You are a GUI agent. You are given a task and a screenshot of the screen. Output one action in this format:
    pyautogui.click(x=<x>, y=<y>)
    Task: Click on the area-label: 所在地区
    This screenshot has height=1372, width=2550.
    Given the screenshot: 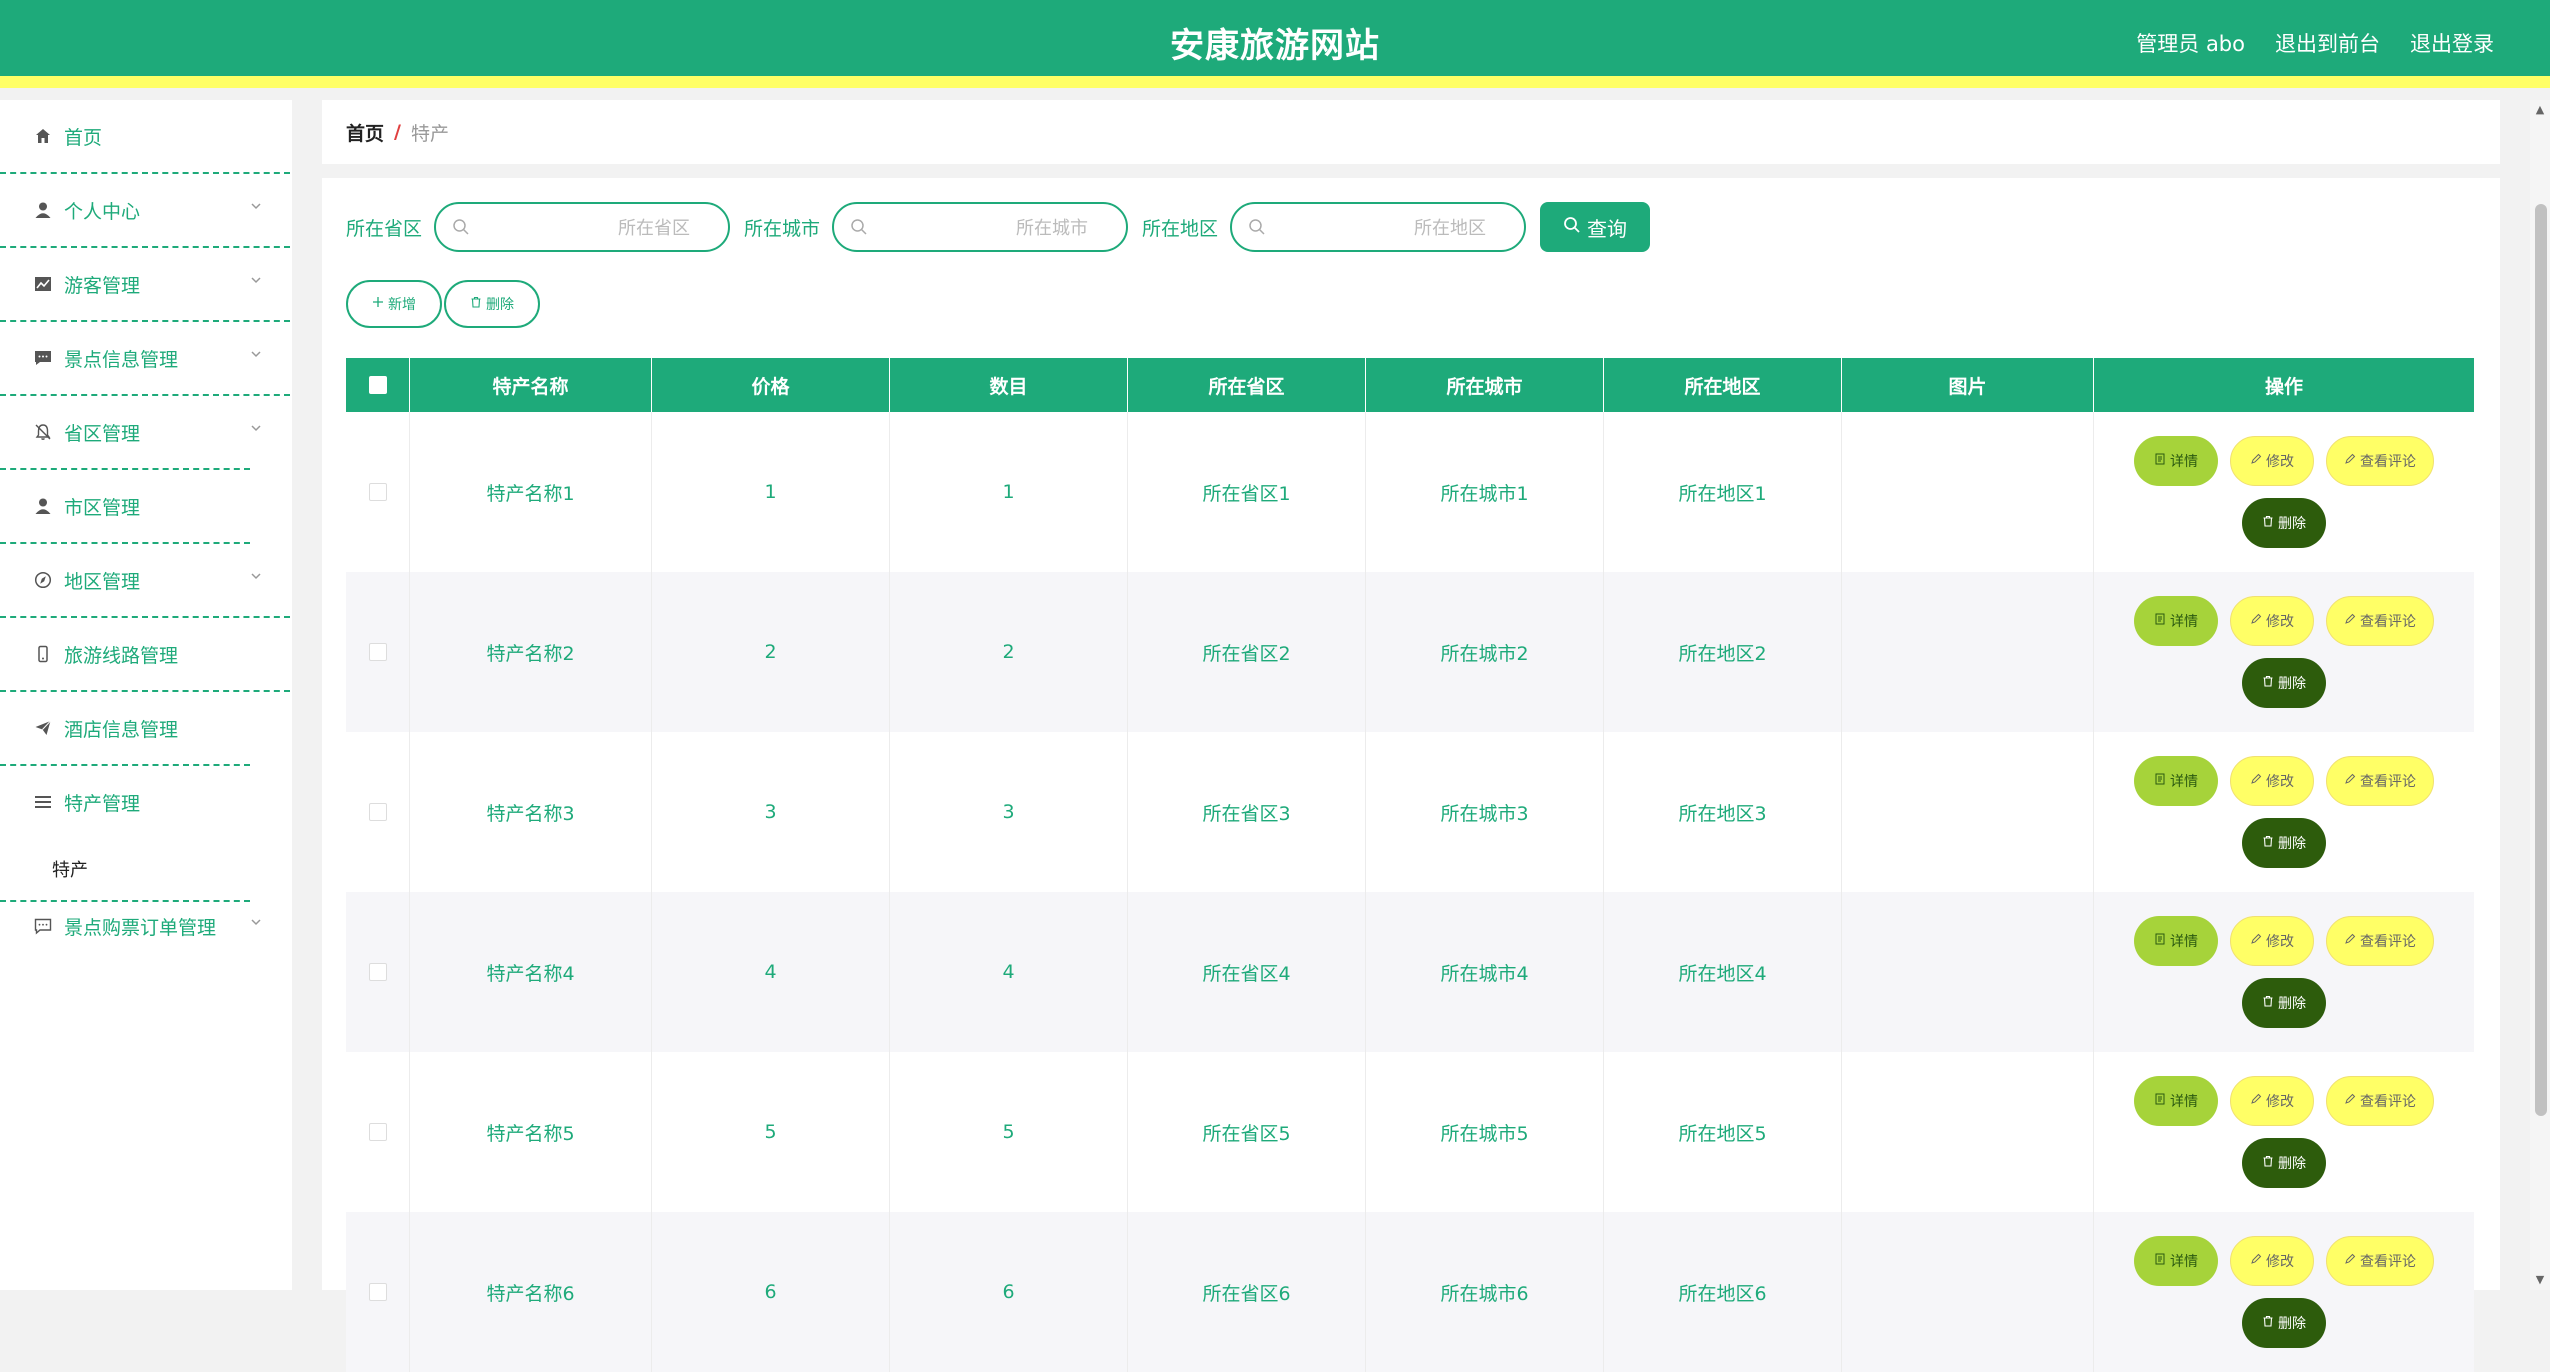 What is the action you would take?
    pyautogui.click(x=1180, y=228)
    